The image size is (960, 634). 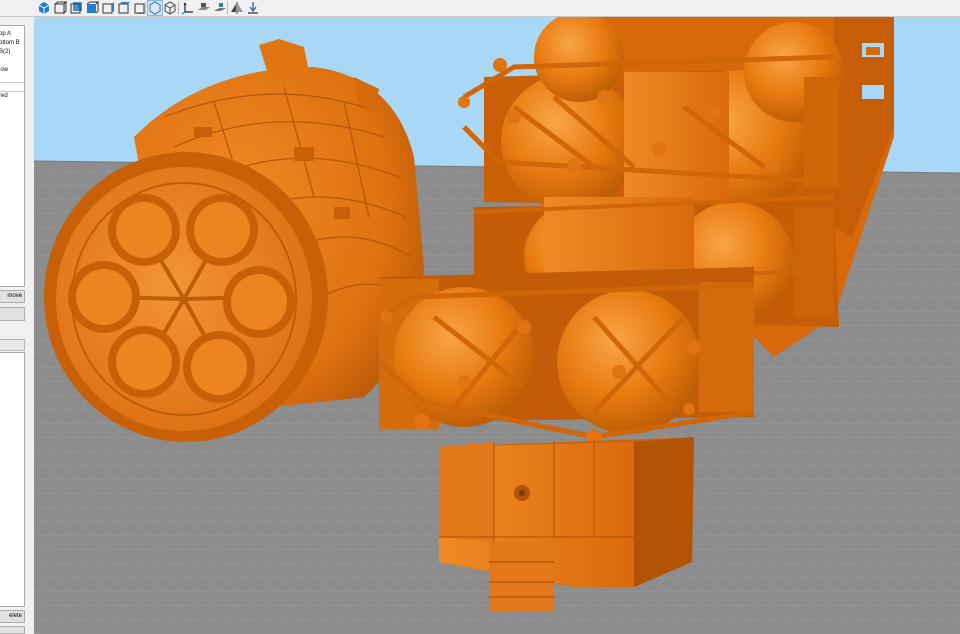 I want to click on blank-button, so click(x=12, y=314).